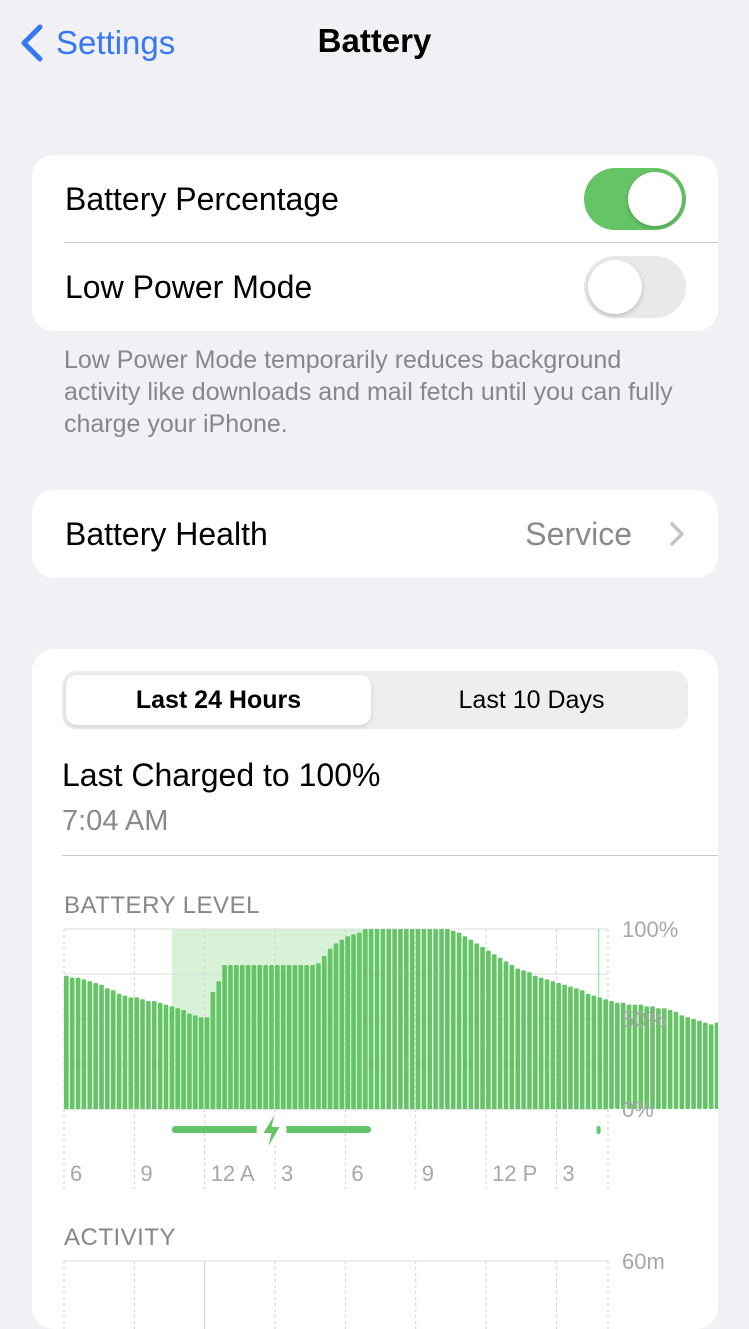 Image resolution: width=749 pixels, height=1329 pixels. Describe the element at coordinates (643, 1261) in the screenshot. I see `y-tick-label: 60m` at that location.